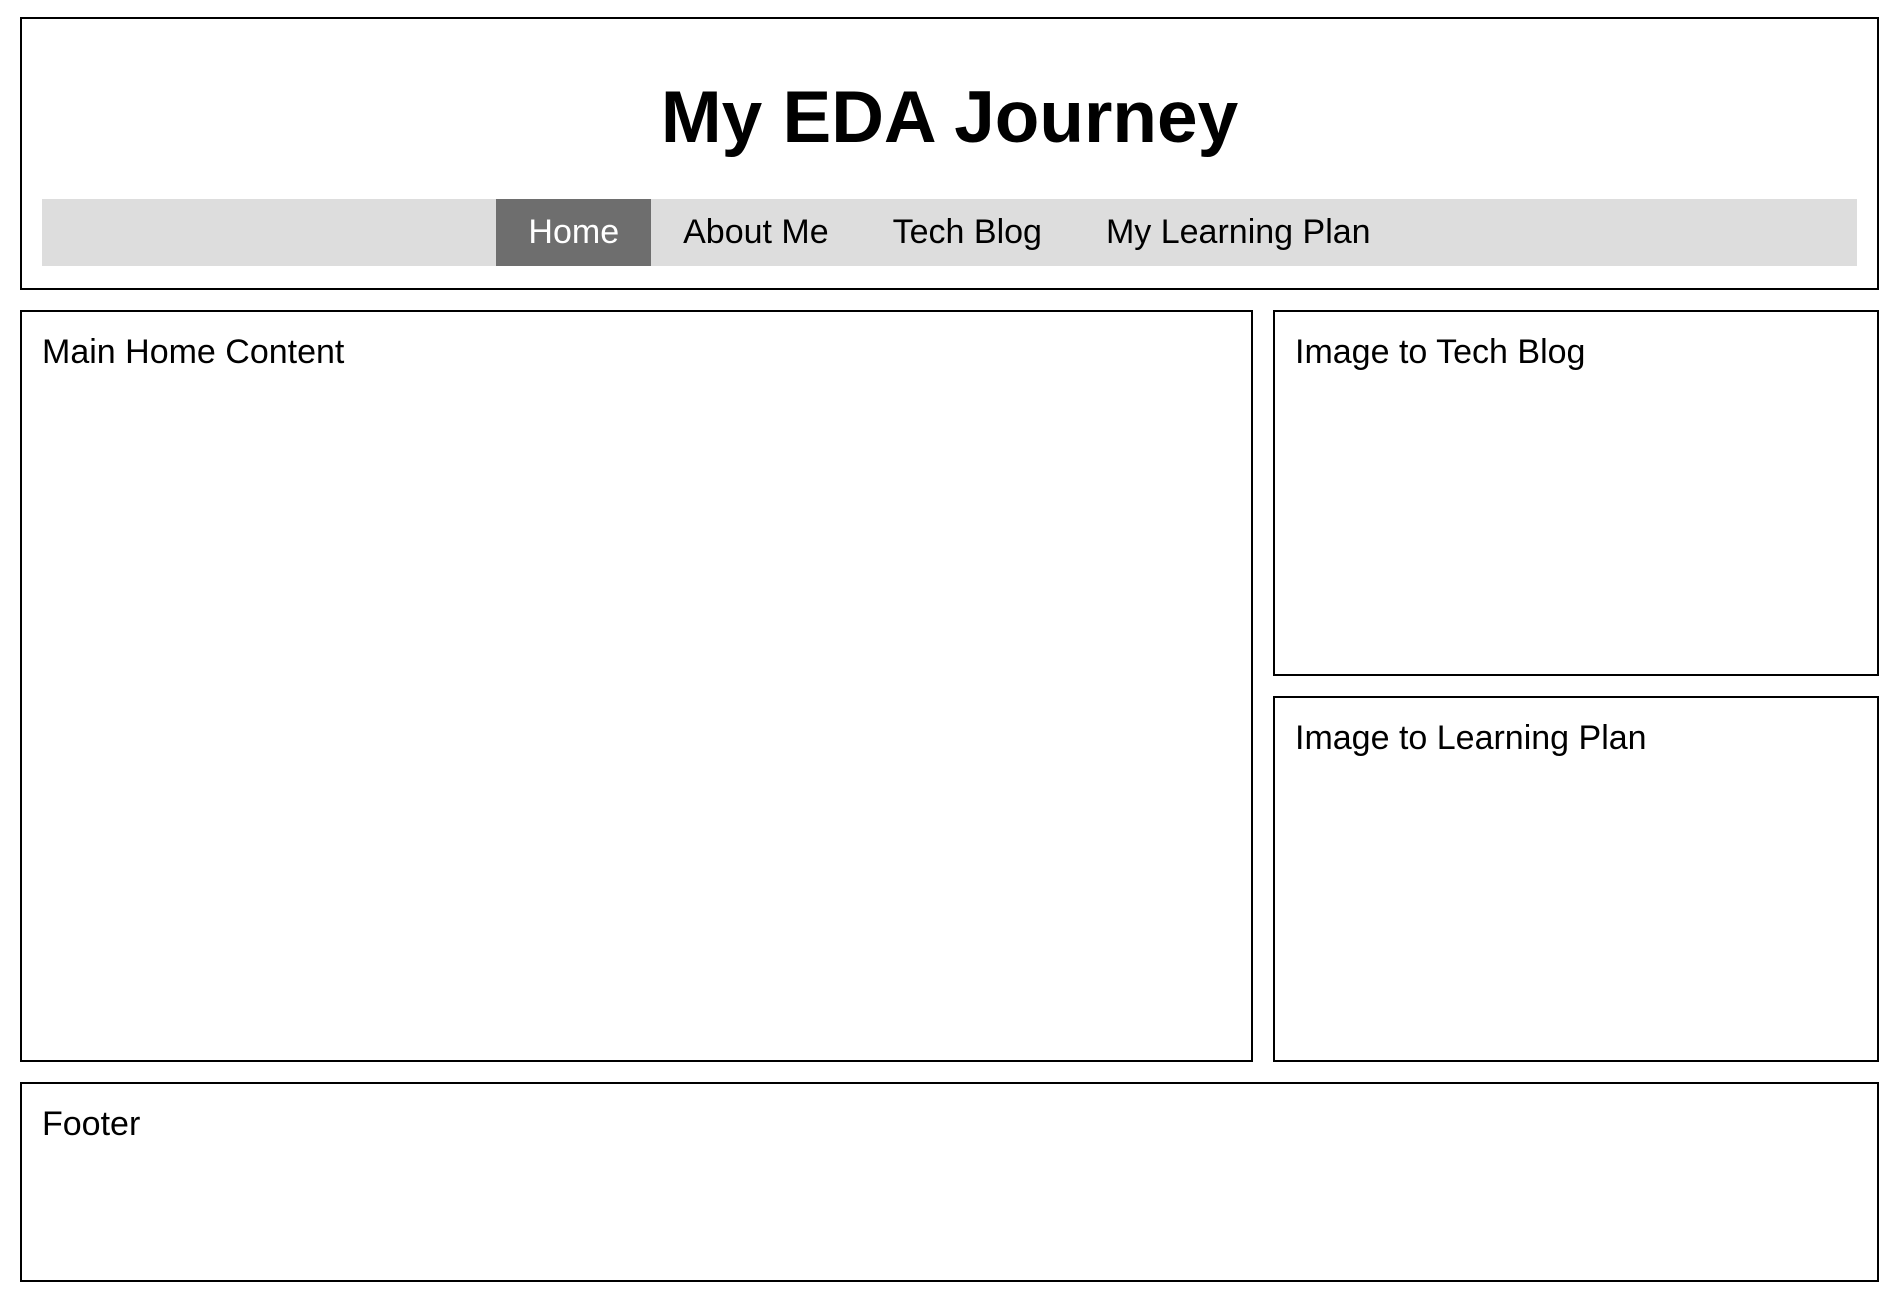  Describe the element at coordinates (1440, 352) in the screenshot. I see `tech-blog-image-label: Image to Tech Blog` at that location.